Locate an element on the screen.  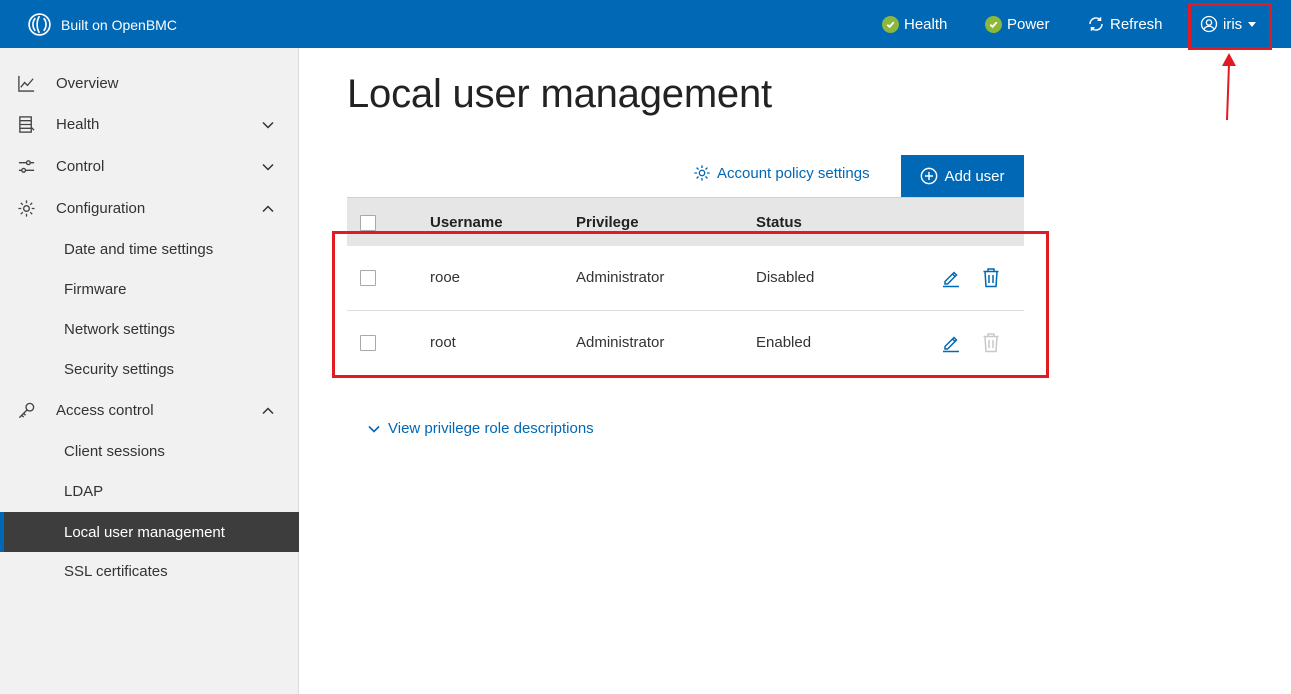
sidebar-item-access-control: Access control is located at coordinates (149, 410).